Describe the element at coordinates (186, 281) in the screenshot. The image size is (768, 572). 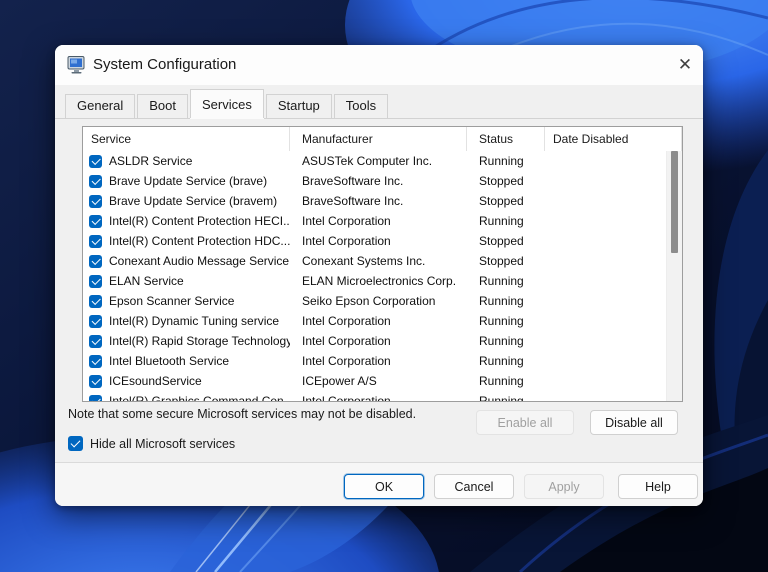
I see `service-cell: ELAN Service` at that location.